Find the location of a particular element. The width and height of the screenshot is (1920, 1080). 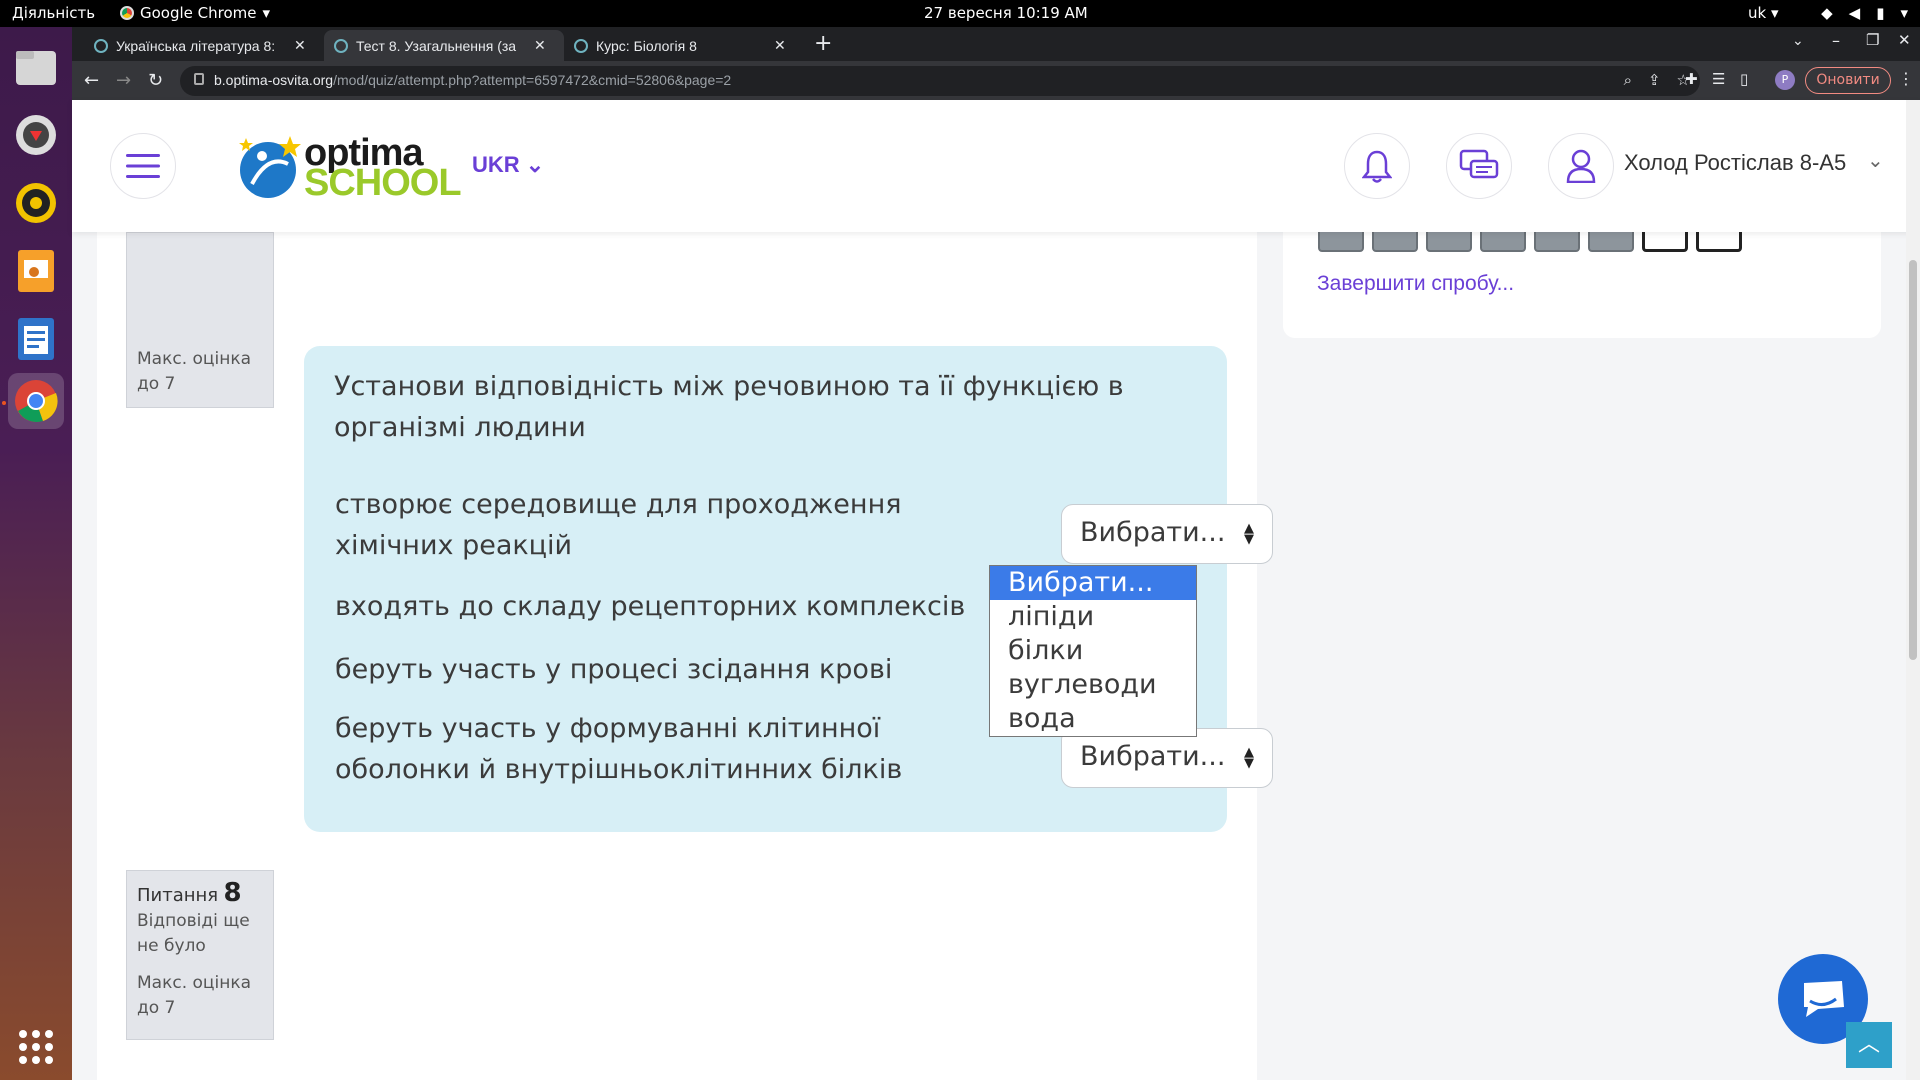

profile-avatar: P is located at coordinates (1785, 80).